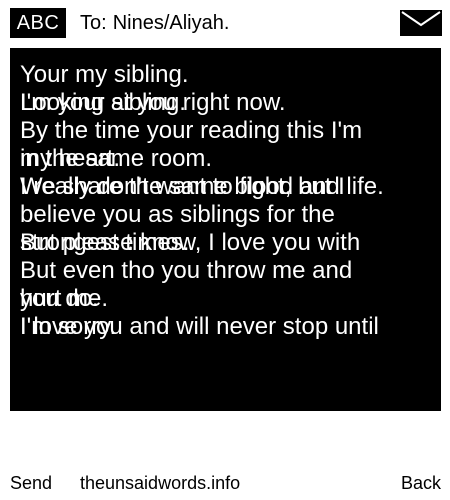 This screenshot has width=450, height=500. What do you see at coordinates (202, 186) in the screenshot?
I see `message-line: We share the same blood and life.` at bounding box center [202, 186].